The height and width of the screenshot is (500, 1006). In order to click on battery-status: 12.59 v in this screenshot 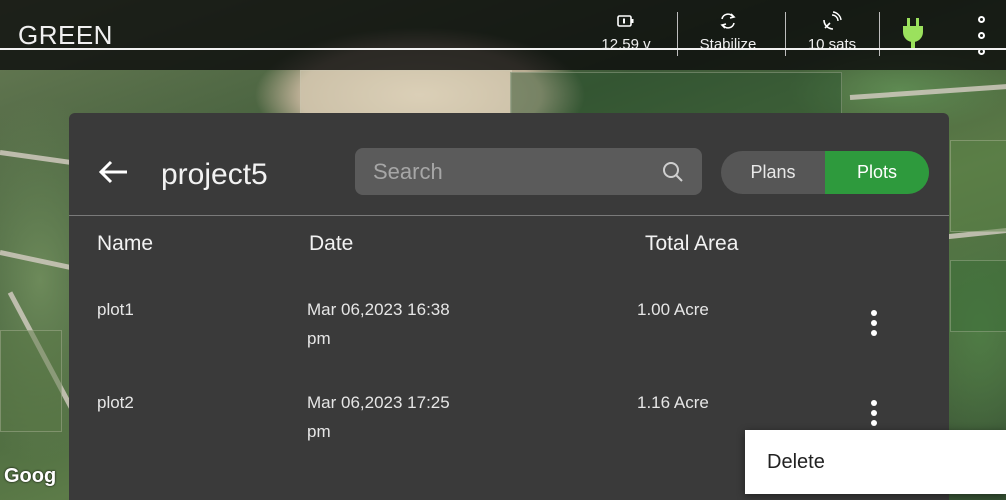, I will do `click(626, 31)`.